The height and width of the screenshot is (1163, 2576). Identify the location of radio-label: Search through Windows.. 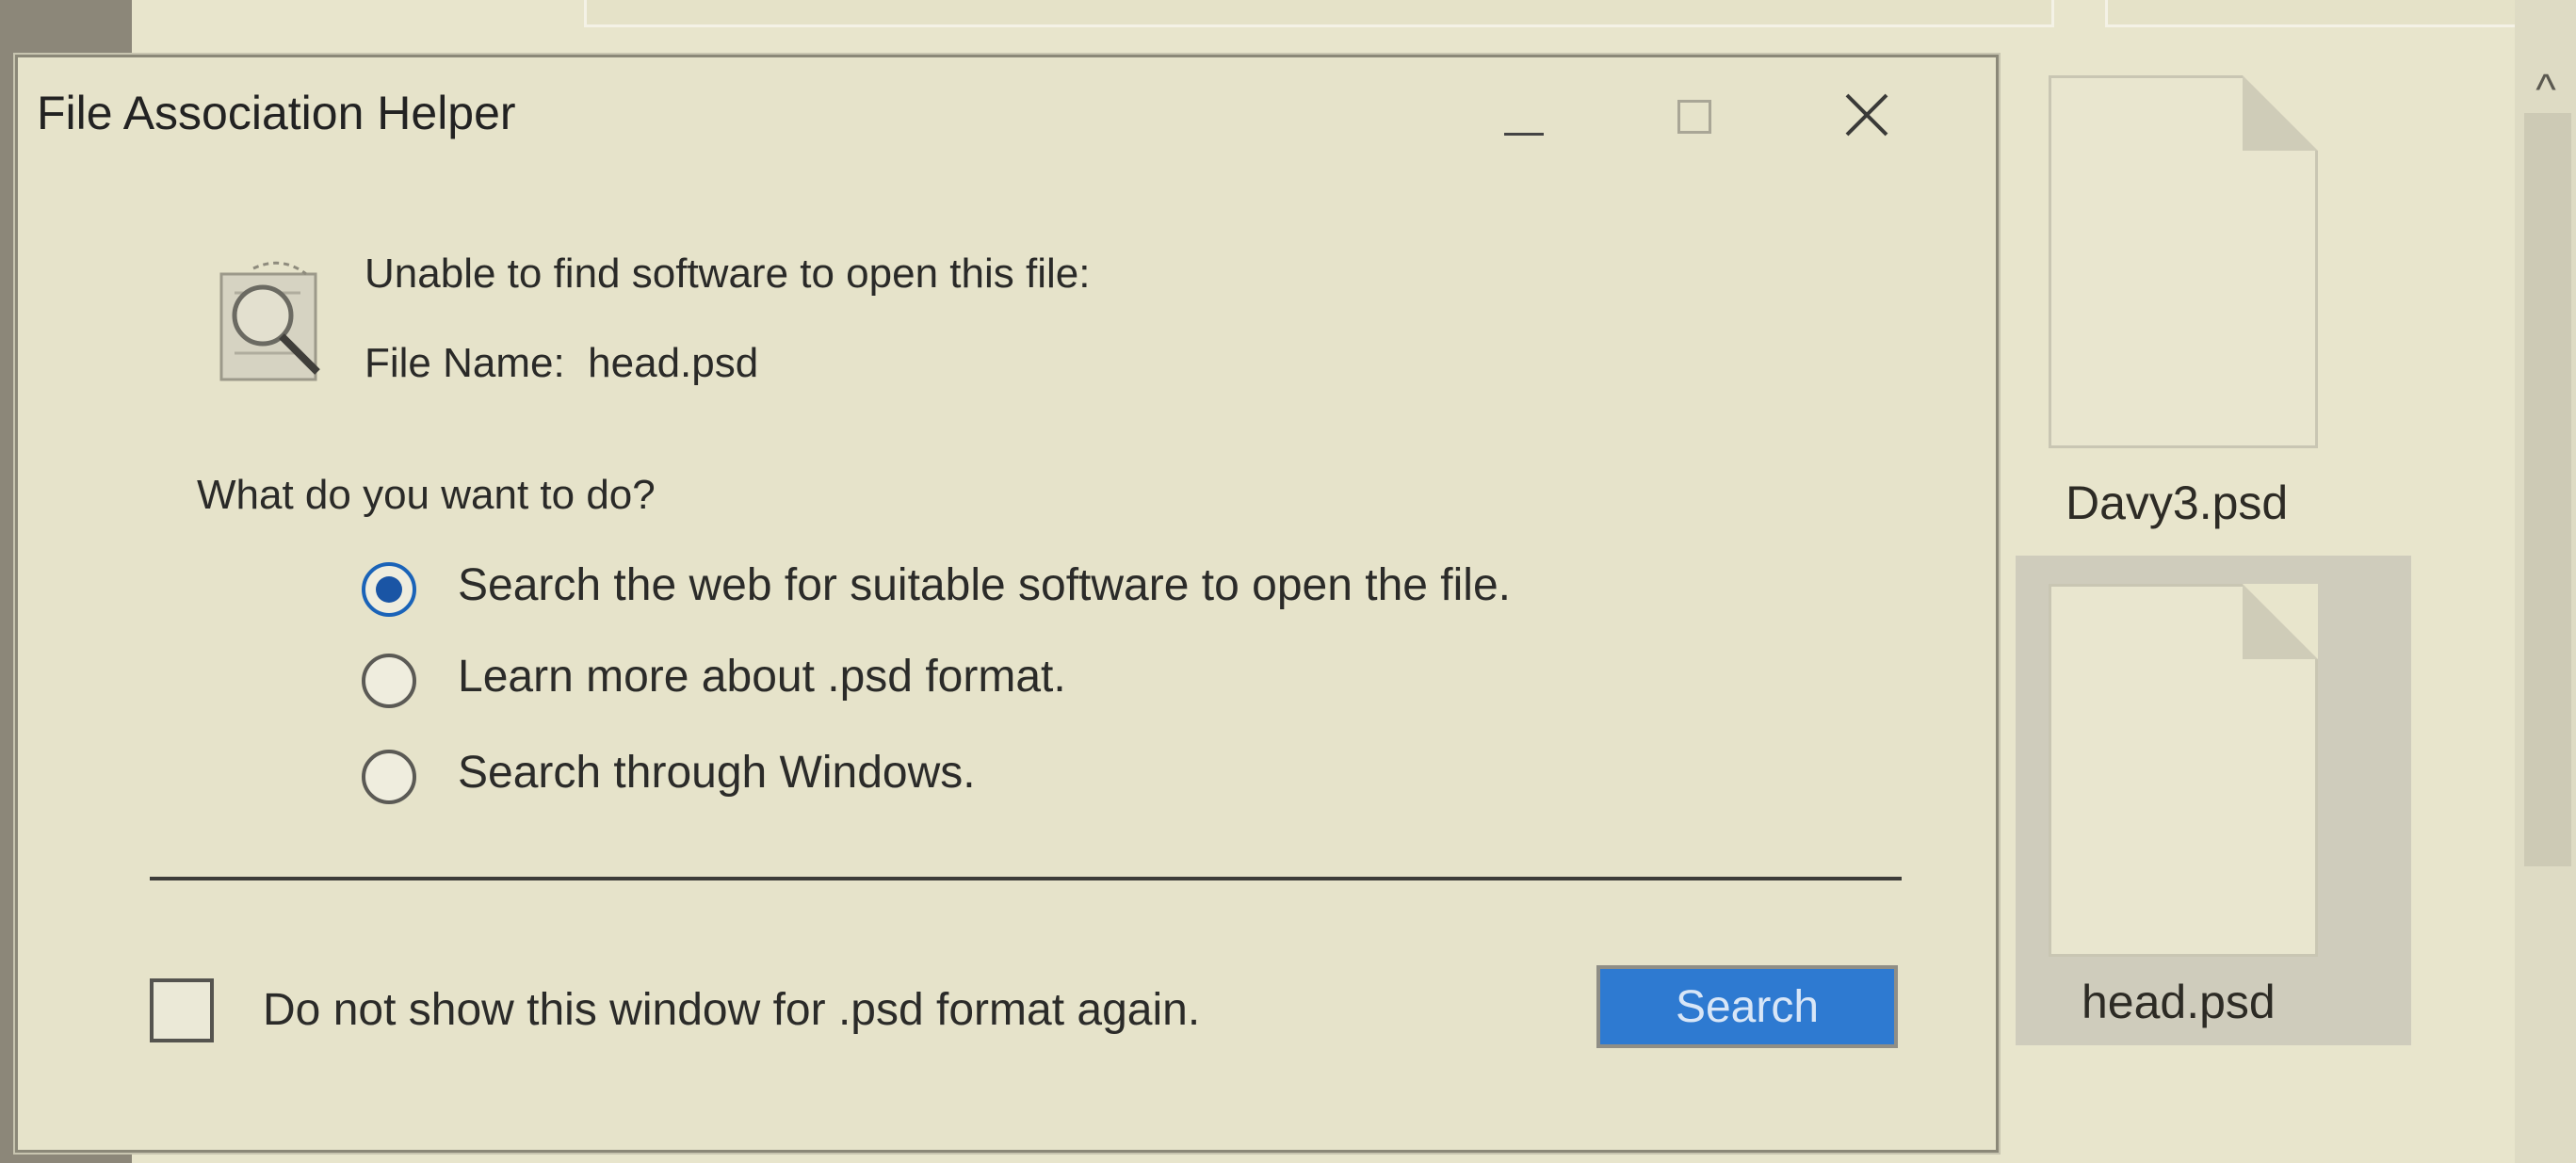
(717, 773).